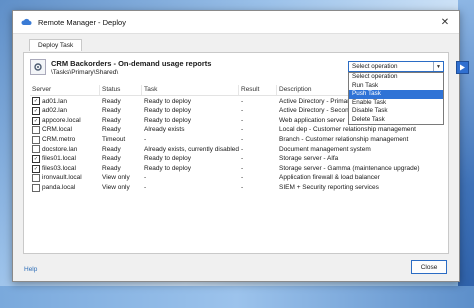  Describe the element at coordinates (325, 149) in the screenshot. I see `description-cell: Document management system` at that location.